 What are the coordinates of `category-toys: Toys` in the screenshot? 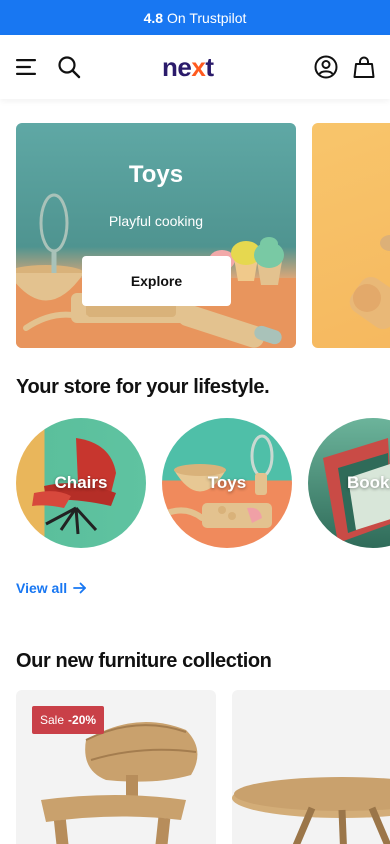 It's located at (227, 483).